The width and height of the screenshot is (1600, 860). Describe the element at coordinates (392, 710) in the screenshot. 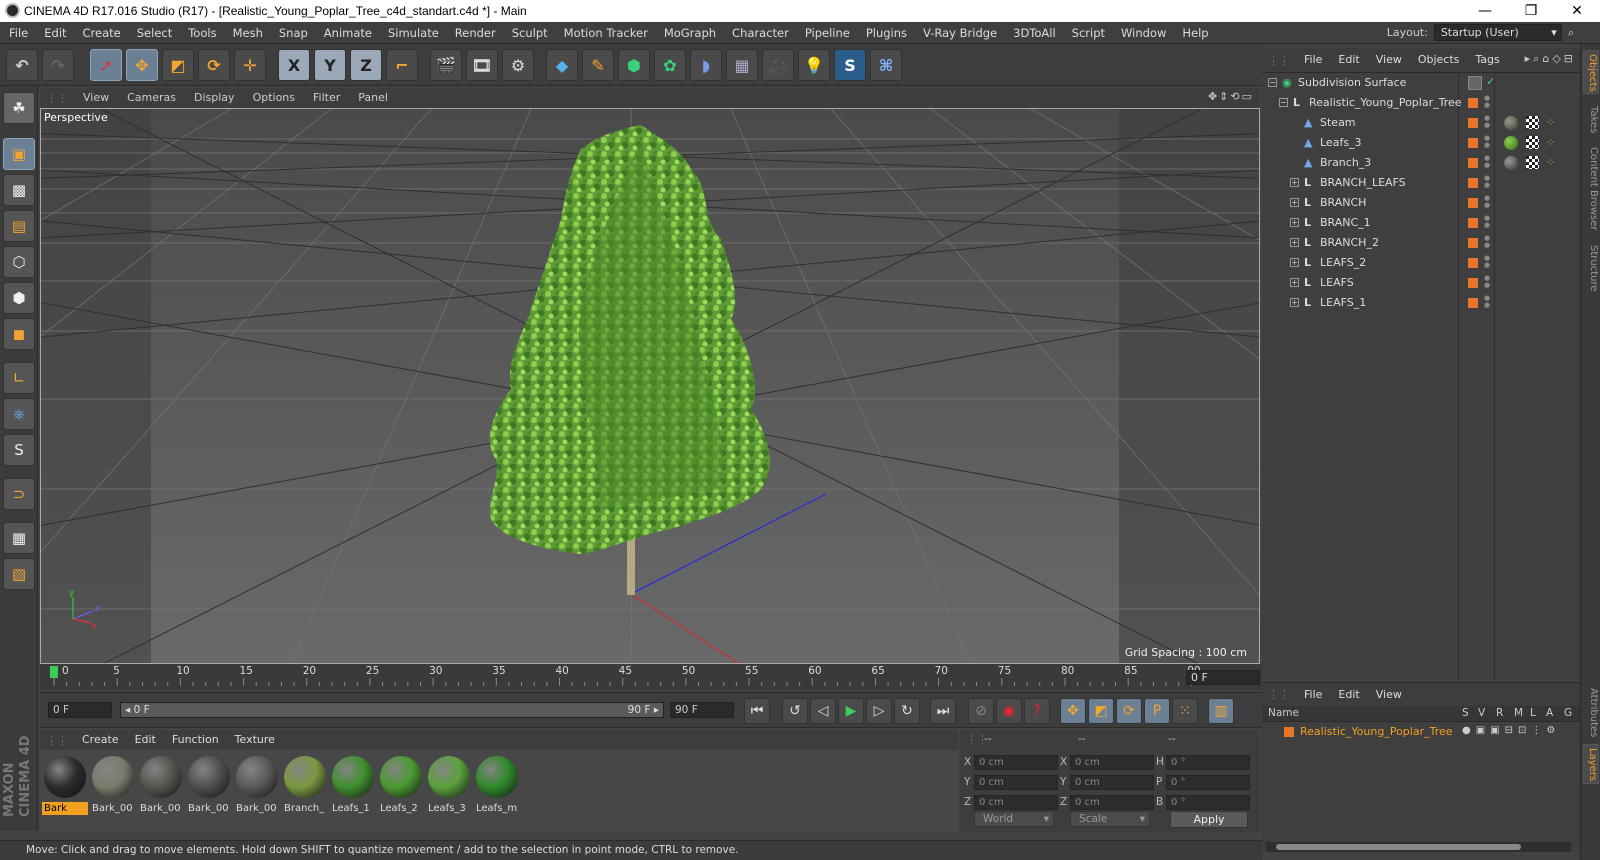

I see `range-slider: ◂ 0 F 90 F ▸` at that location.